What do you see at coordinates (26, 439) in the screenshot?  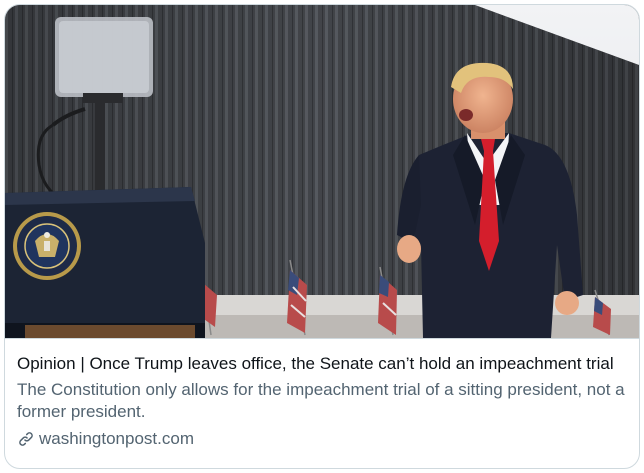 I see `link-icon` at bounding box center [26, 439].